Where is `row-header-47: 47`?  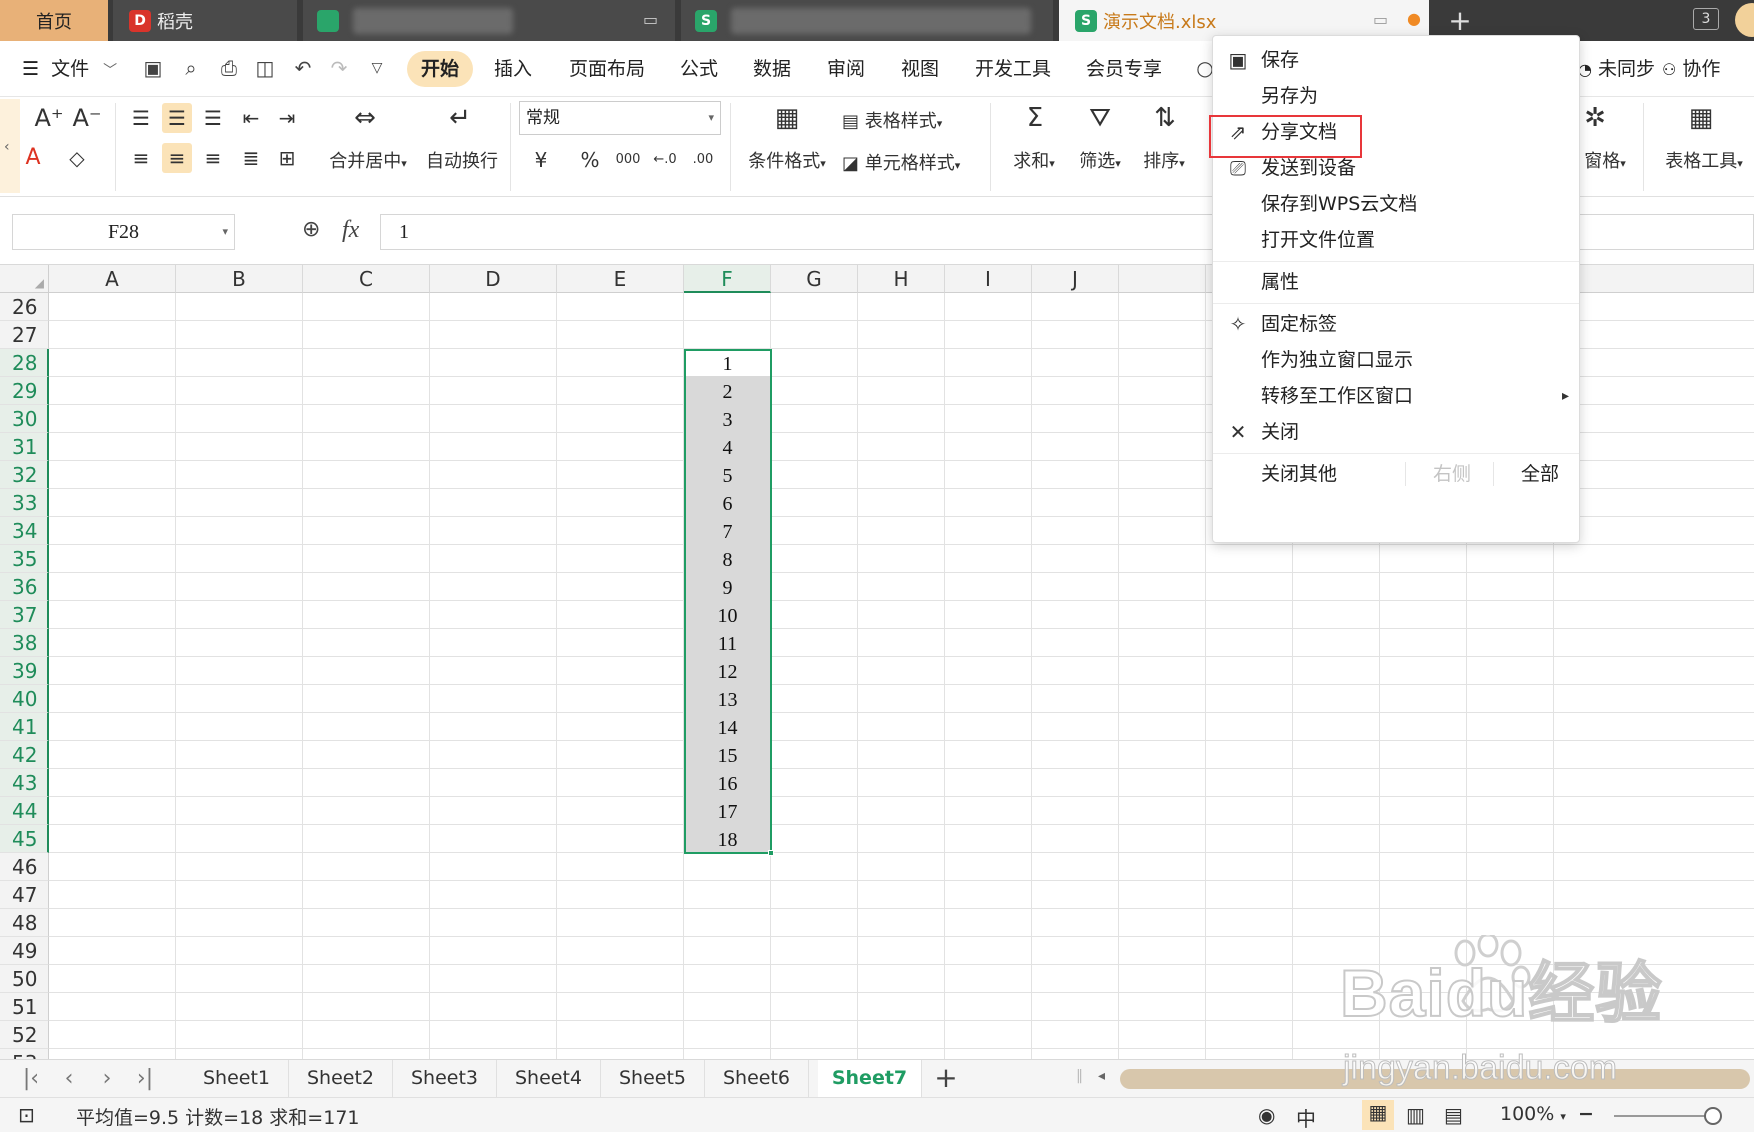 row-header-47: 47 is located at coordinates (24, 895).